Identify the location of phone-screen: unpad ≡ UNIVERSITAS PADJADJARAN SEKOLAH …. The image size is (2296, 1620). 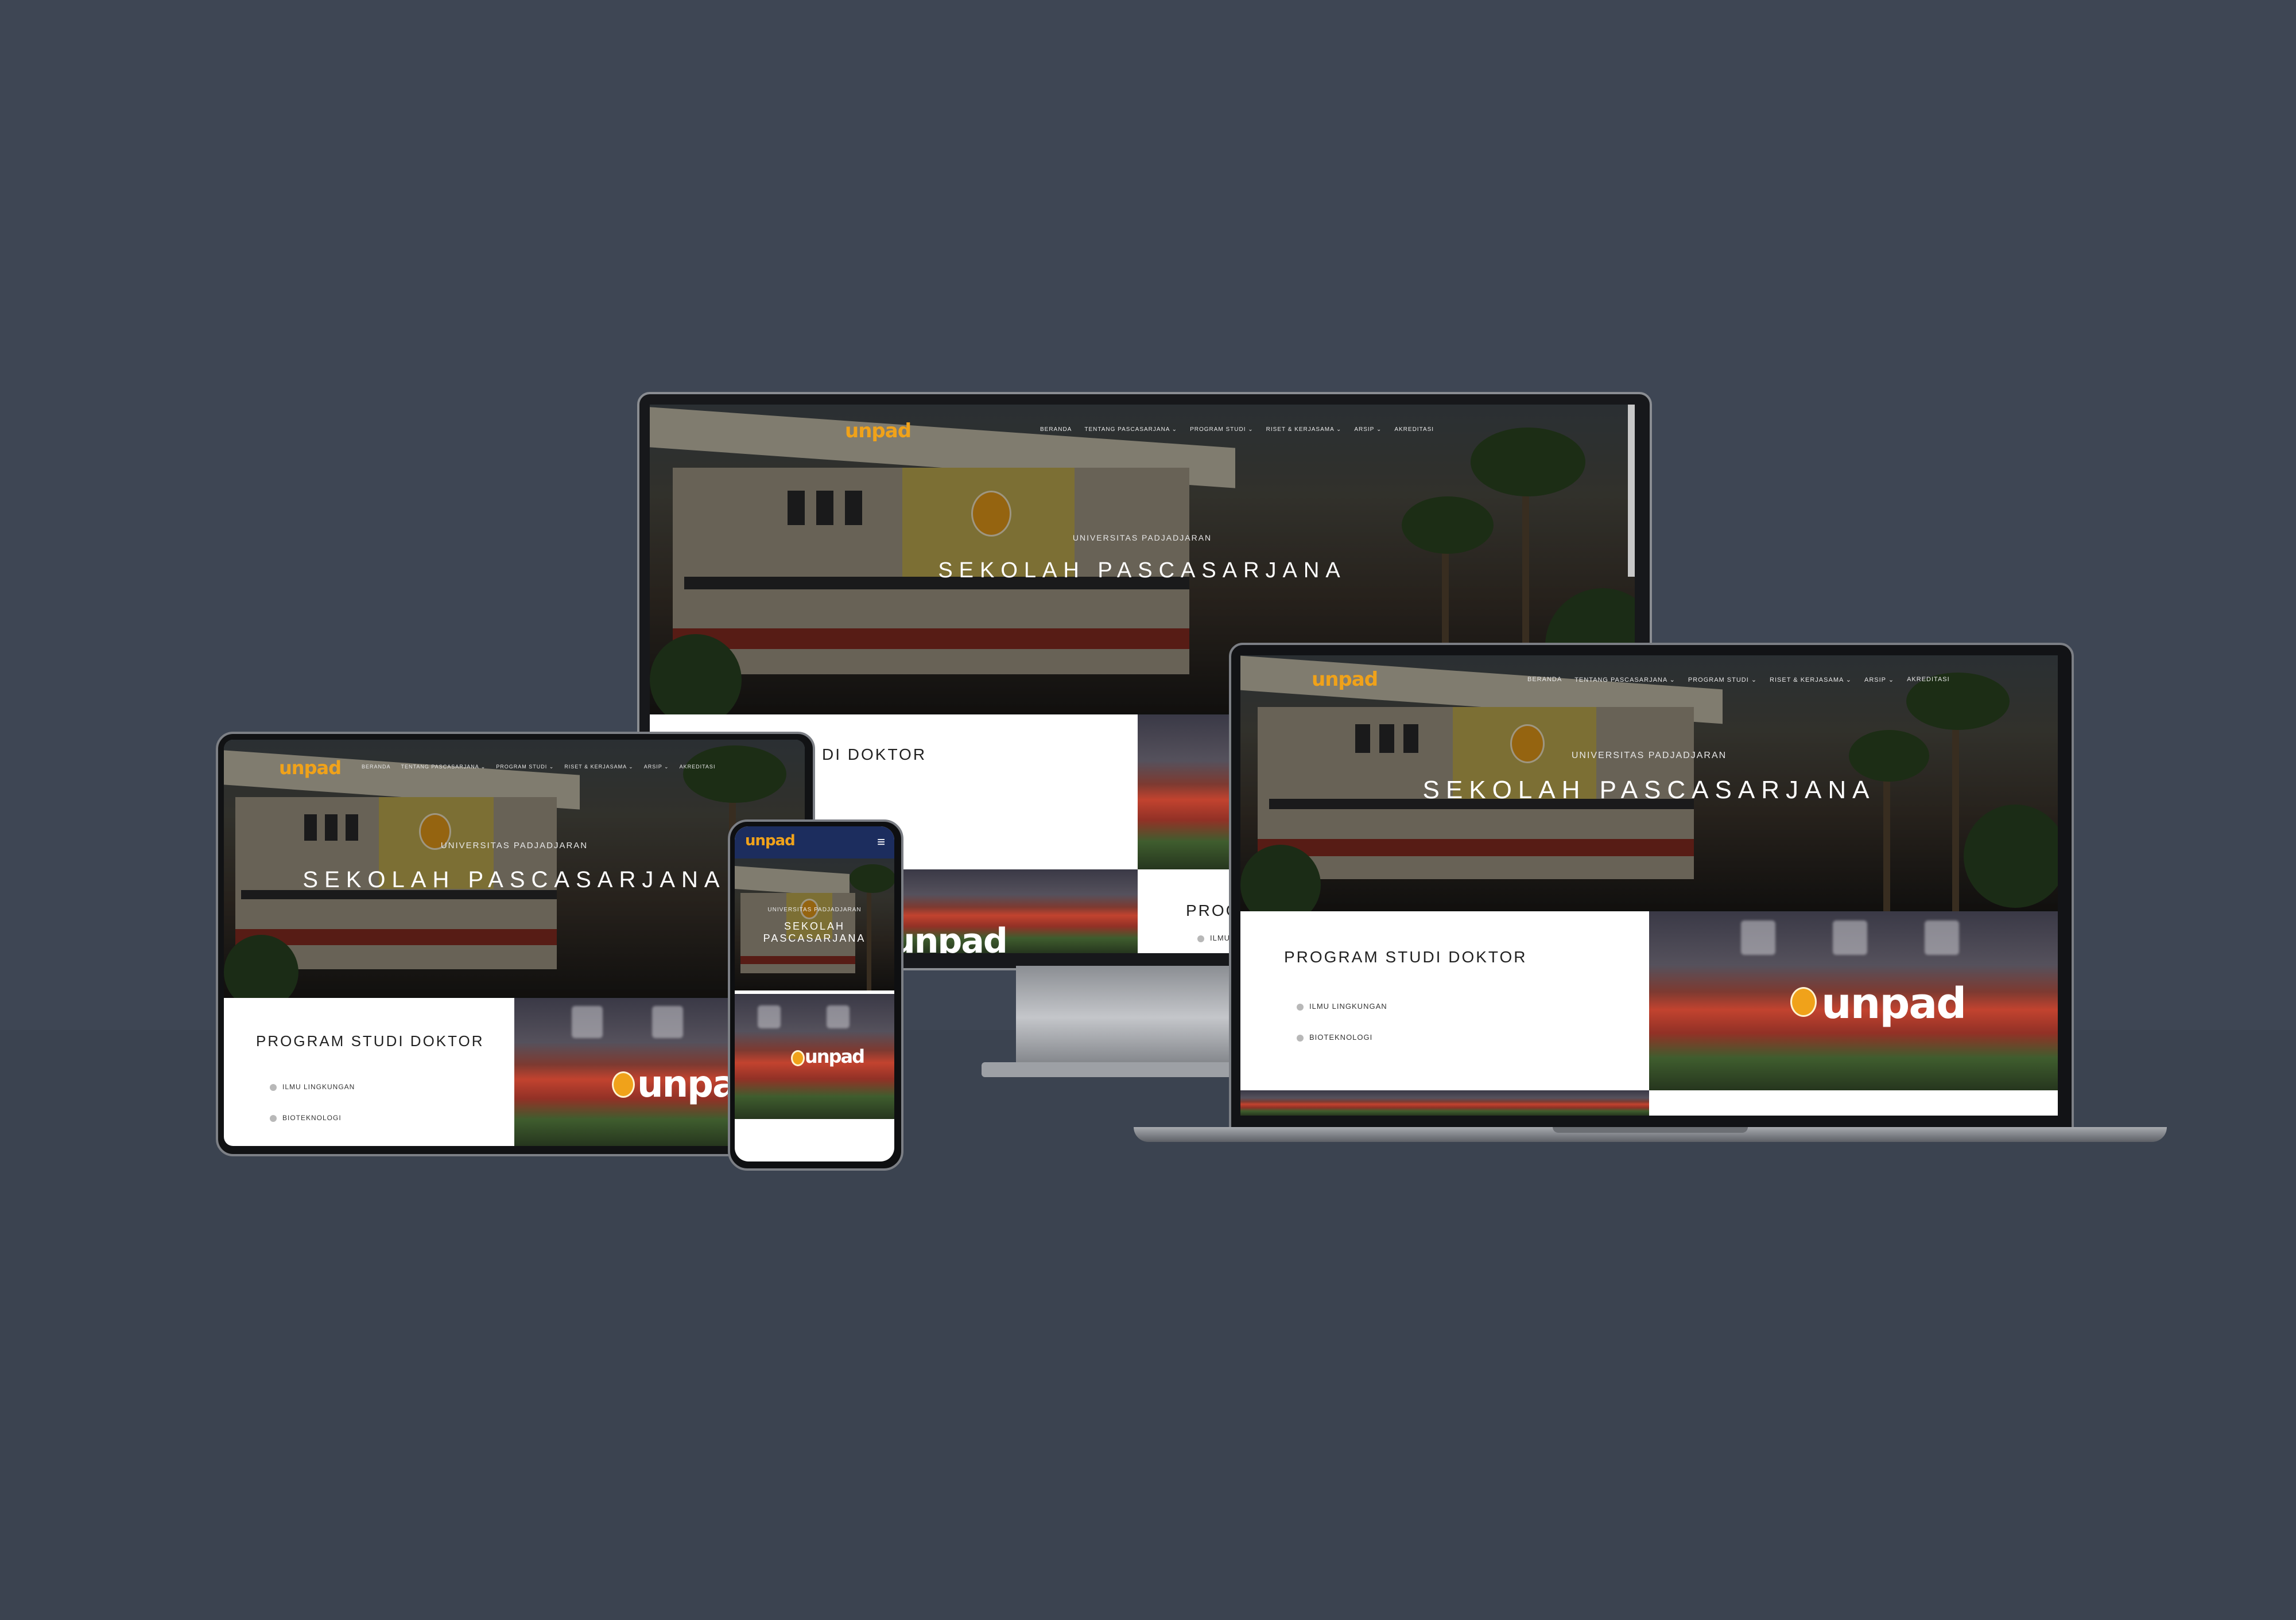
(814, 993).